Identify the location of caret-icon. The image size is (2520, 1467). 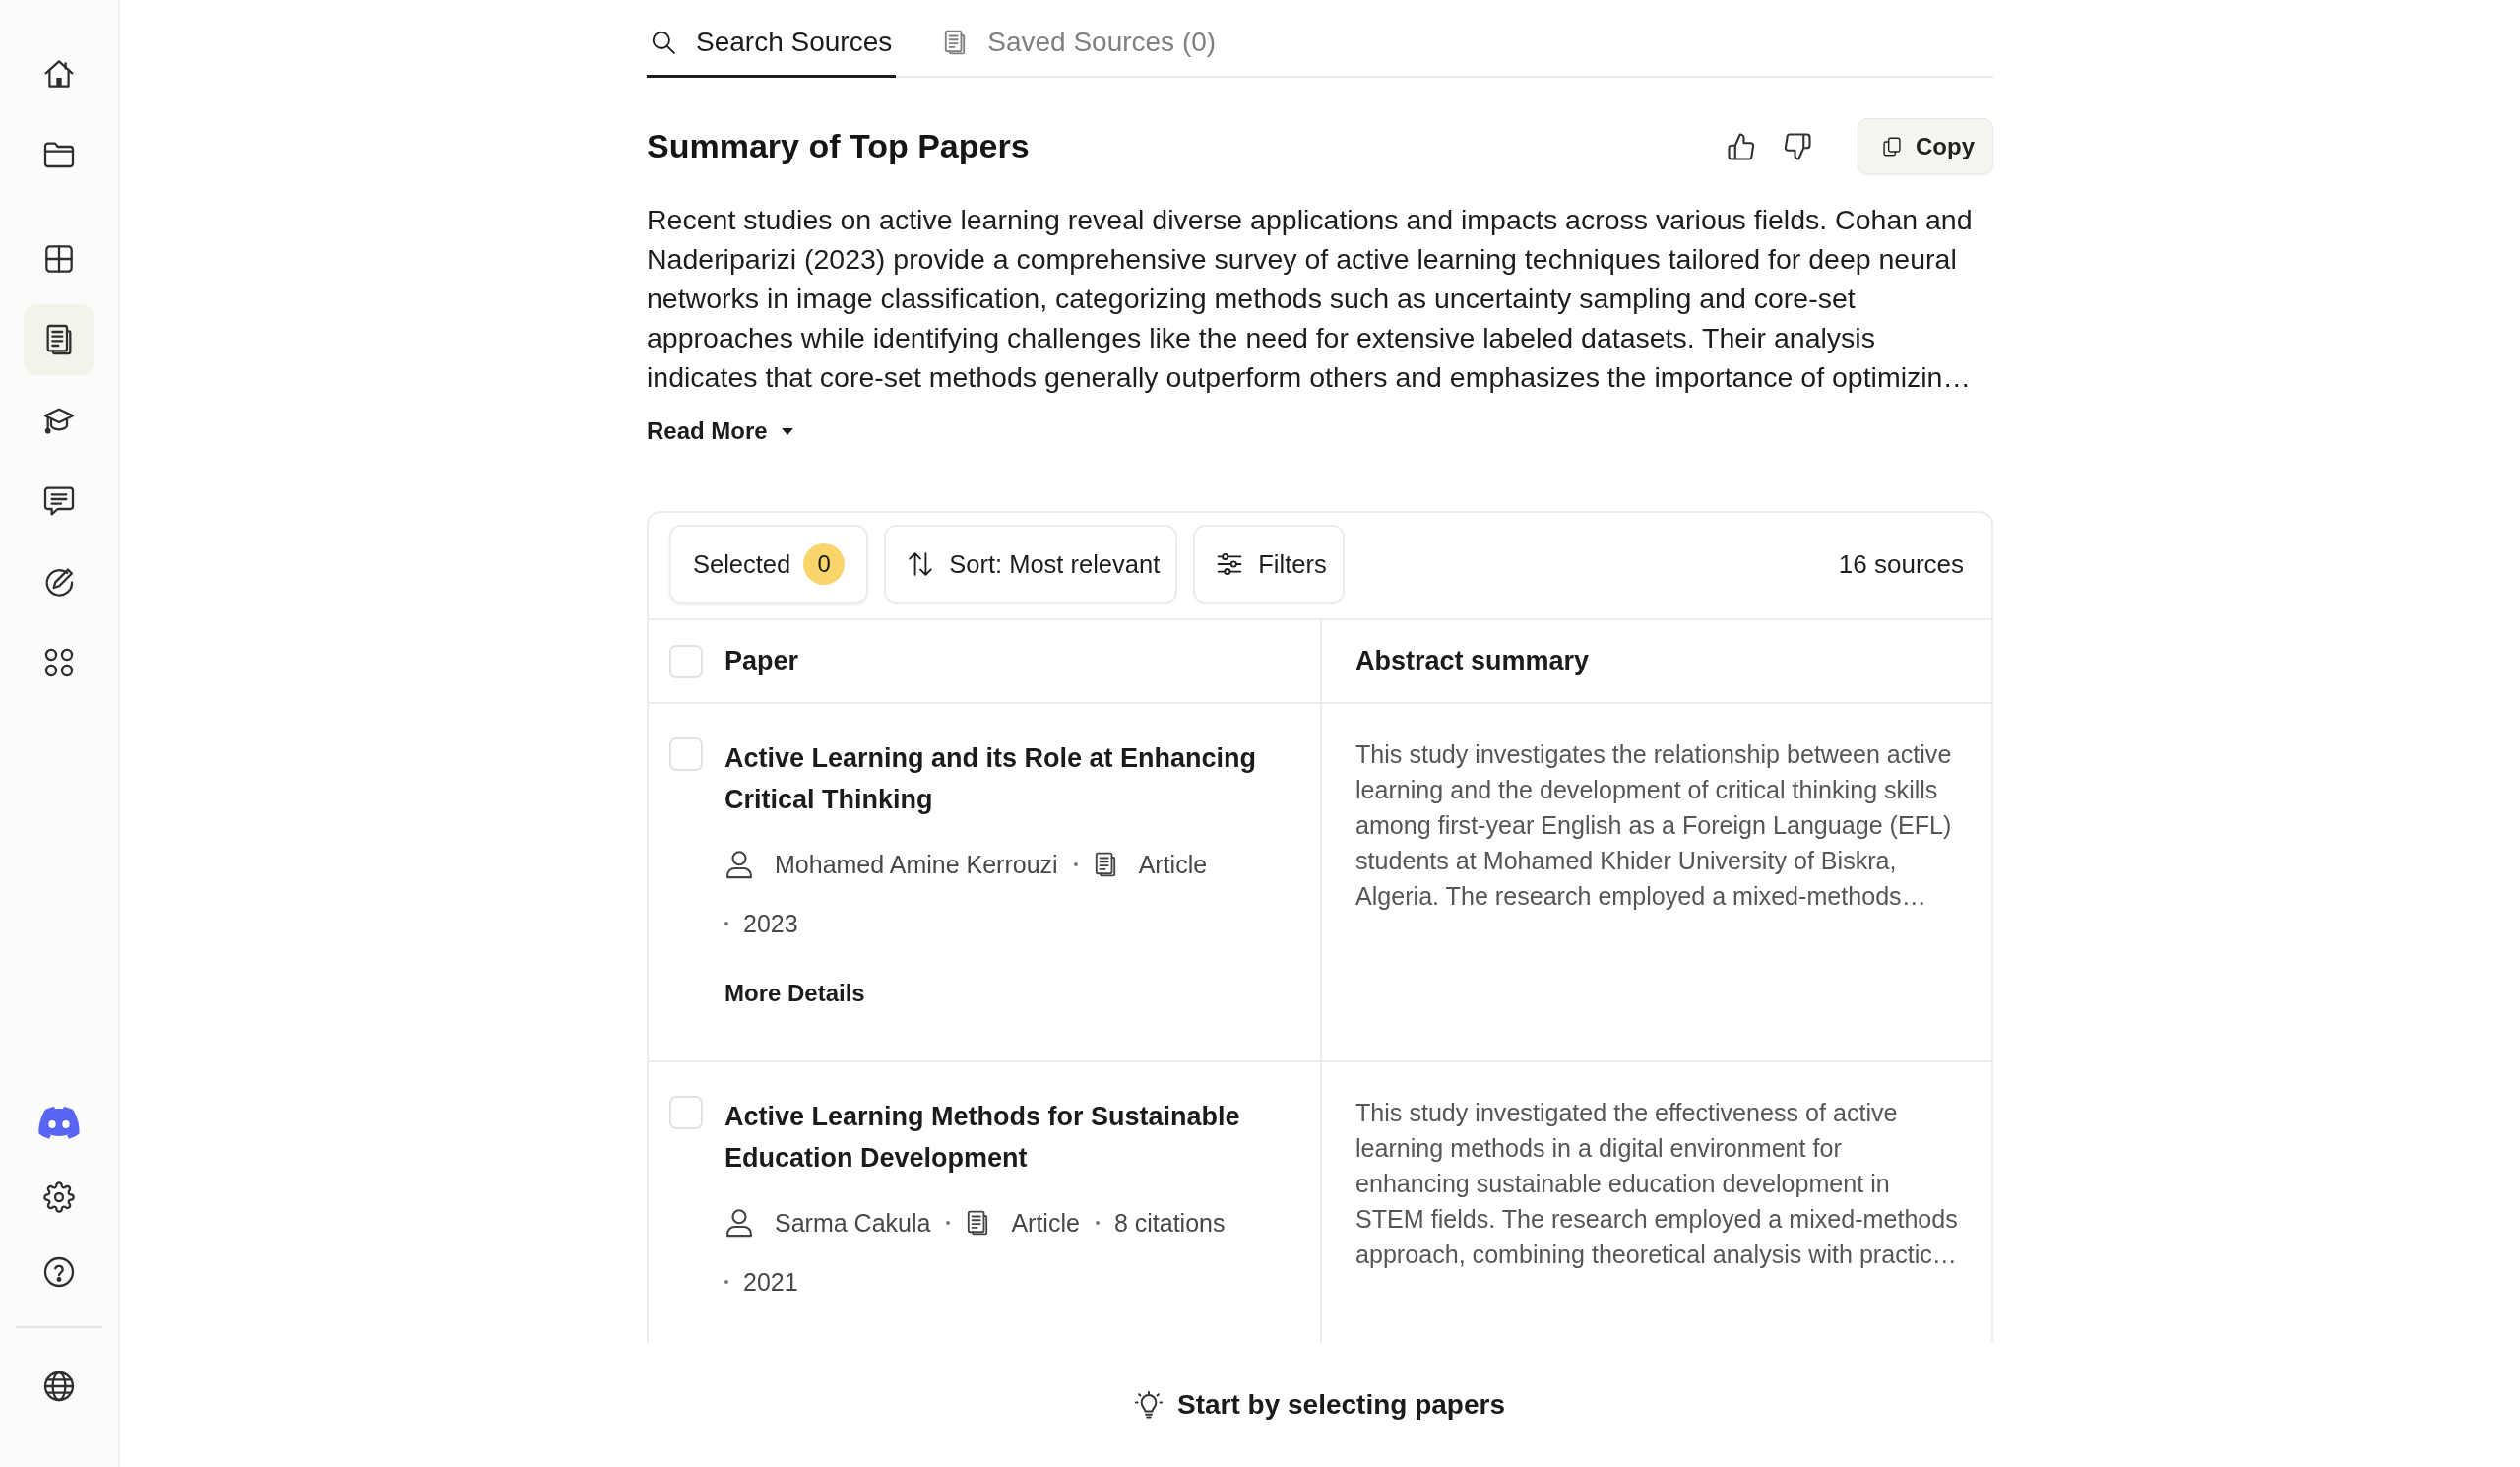
(787, 431).